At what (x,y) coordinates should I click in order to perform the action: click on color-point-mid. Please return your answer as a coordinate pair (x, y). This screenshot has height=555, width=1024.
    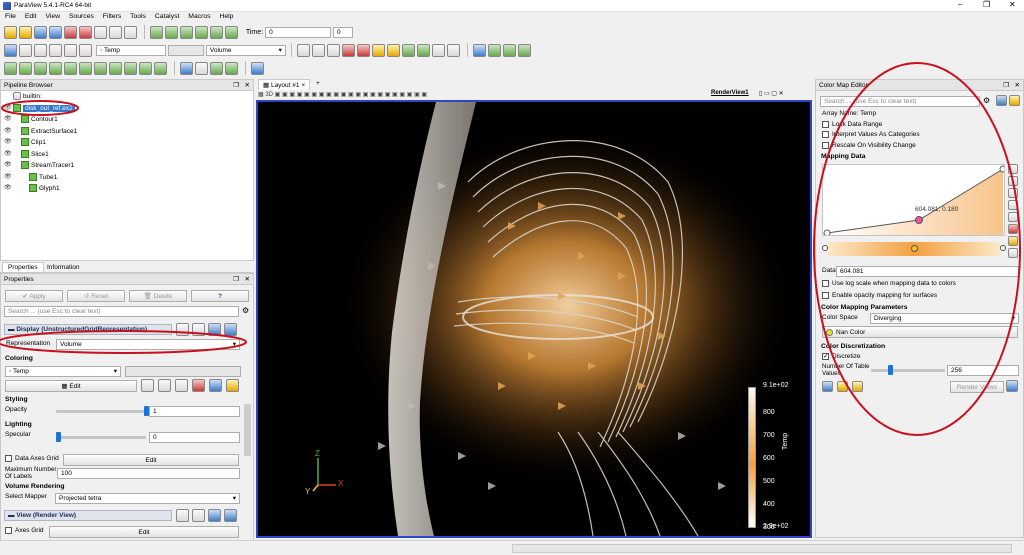
    Looking at the image, I should click on (914, 248).